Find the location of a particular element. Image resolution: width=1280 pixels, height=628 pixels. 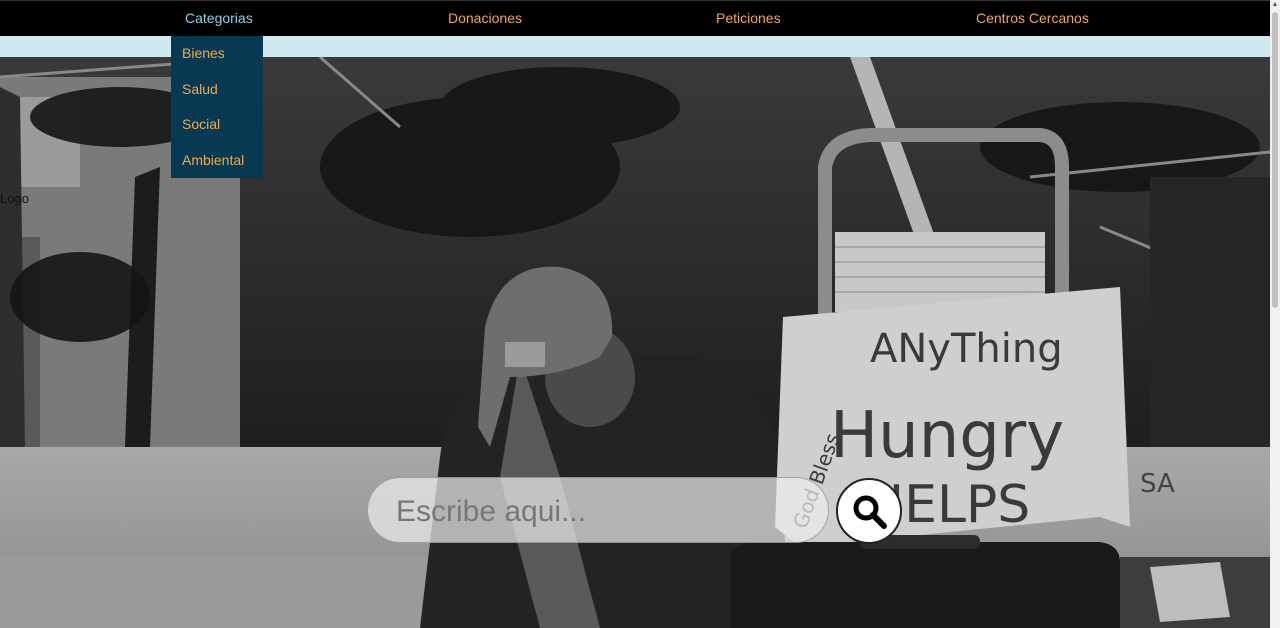

dropdown-item-social: Social is located at coordinates (217, 125).